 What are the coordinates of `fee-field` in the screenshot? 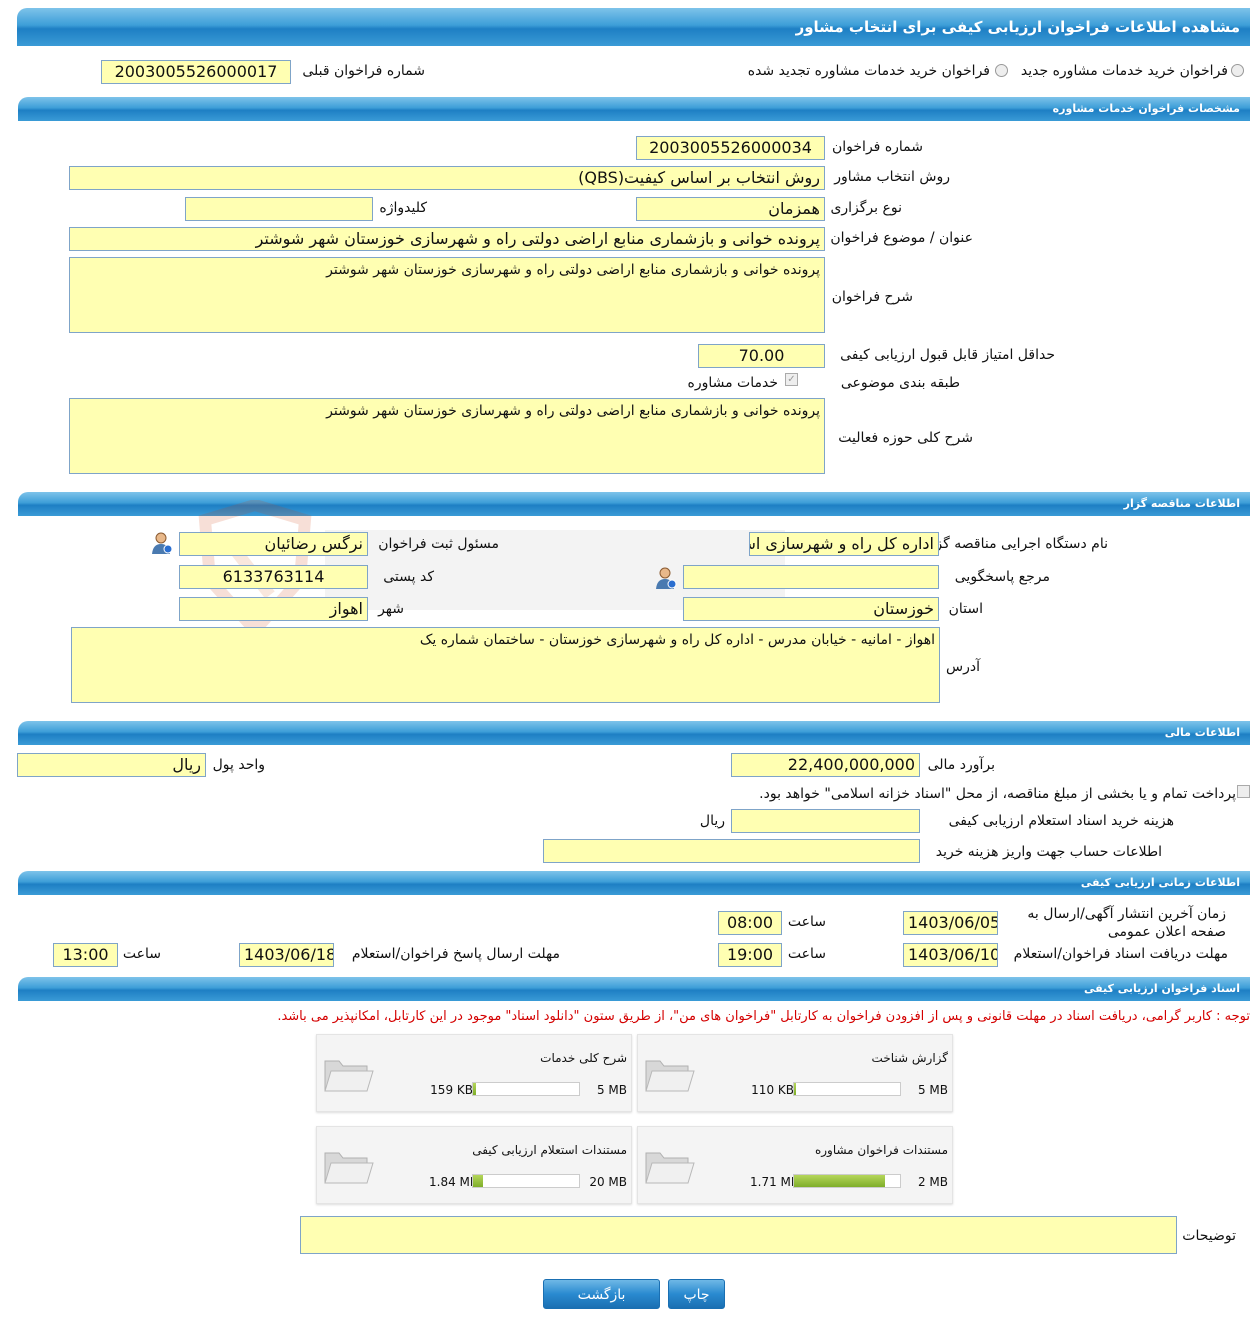 It's located at (825, 821).